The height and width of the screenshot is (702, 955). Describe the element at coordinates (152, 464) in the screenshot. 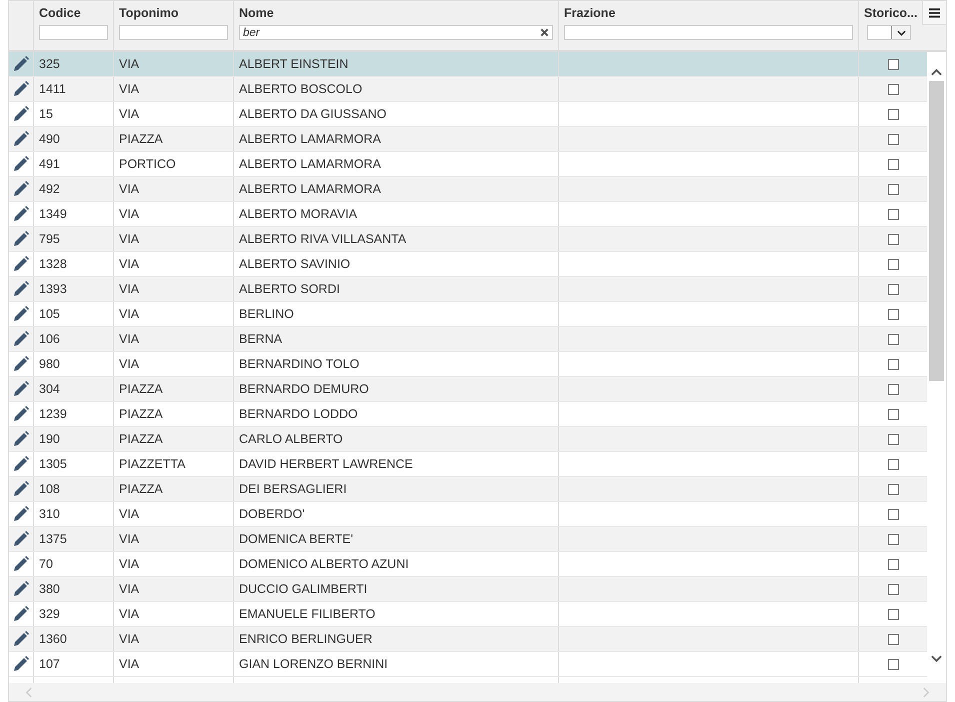

I see `table-cell: PIAZZETTA` at that location.